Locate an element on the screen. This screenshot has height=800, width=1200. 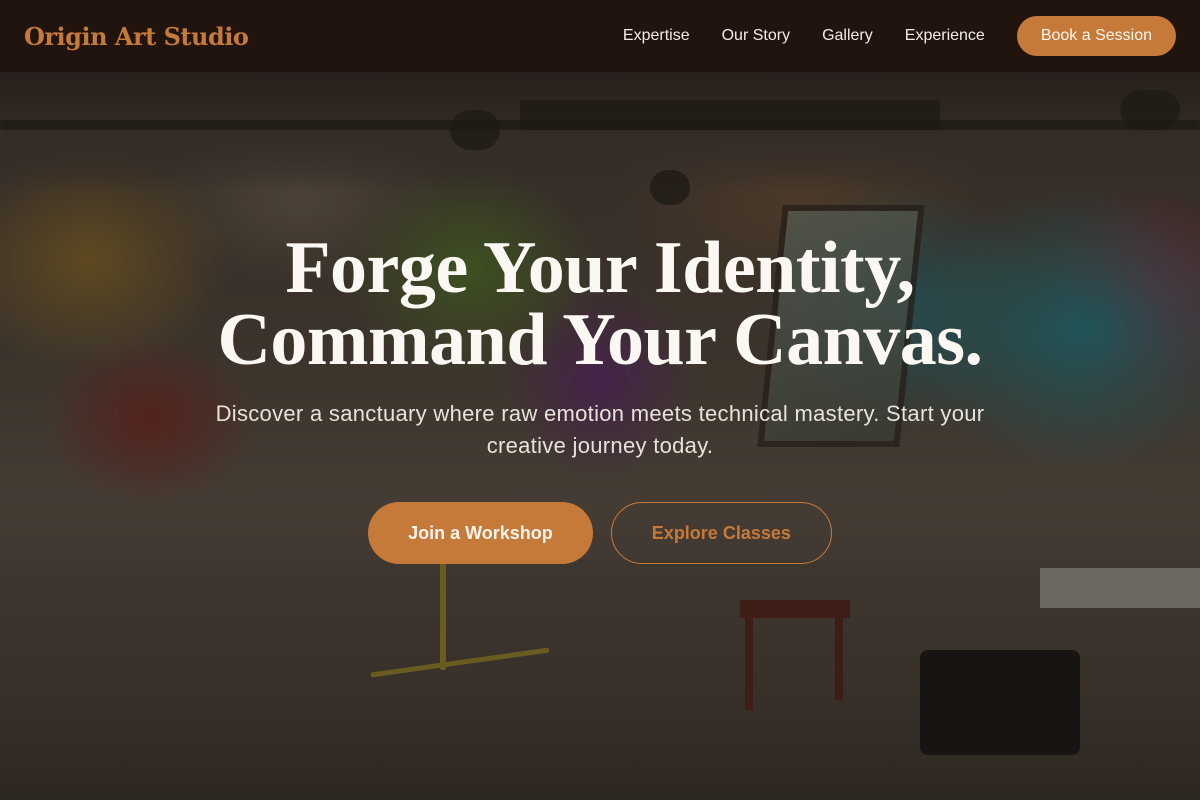
explore-classes-button: Explore Classes is located at coordinates (721, 533).